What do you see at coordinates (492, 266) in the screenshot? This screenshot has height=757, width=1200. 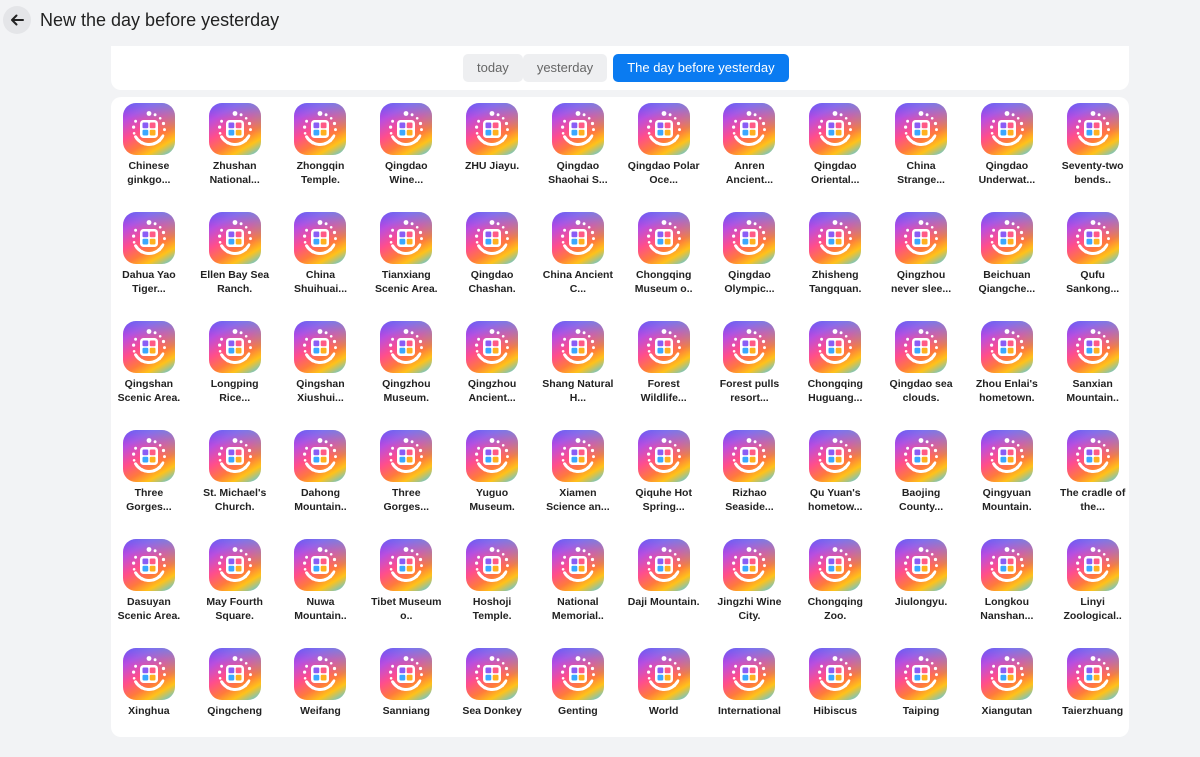 I see `app-tile: Qingdao Chashan.` at bounding box center [492, 266].